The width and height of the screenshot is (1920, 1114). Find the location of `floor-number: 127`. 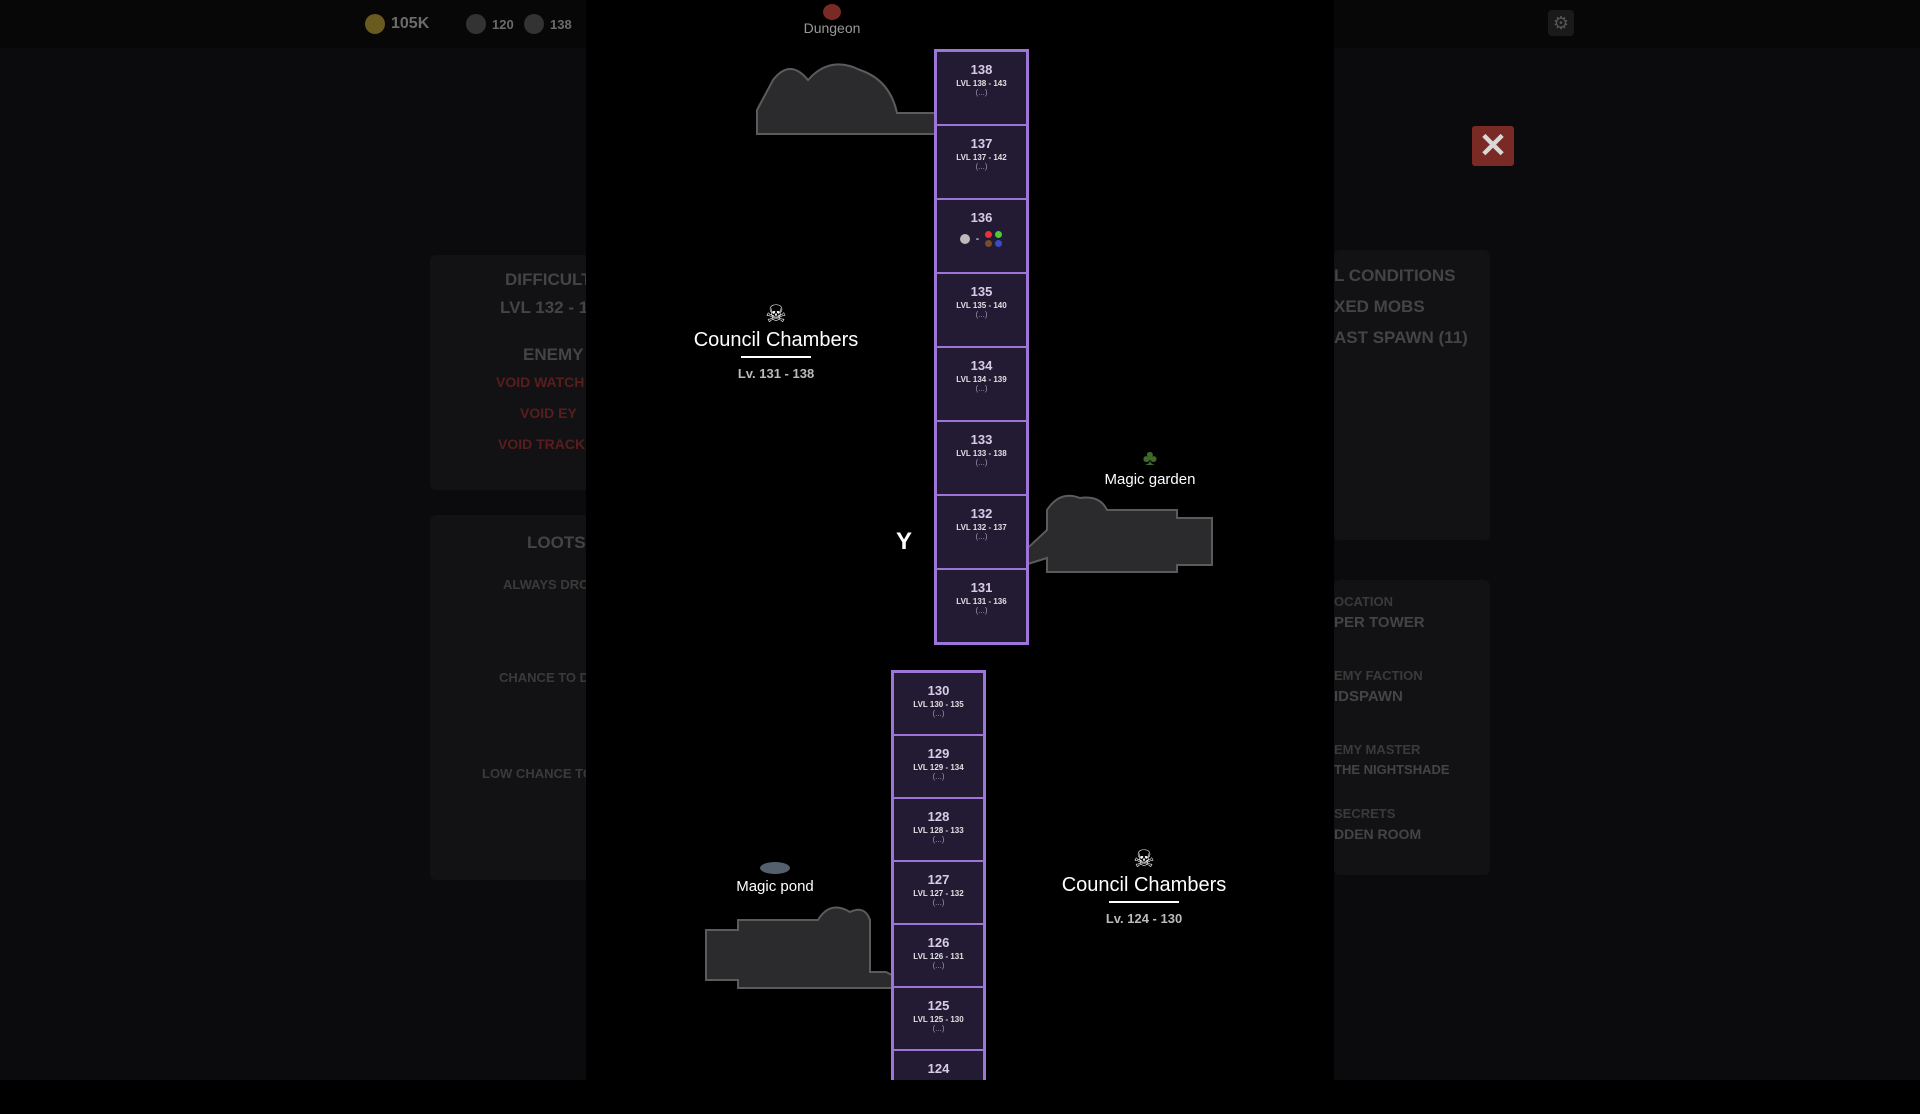

floor-number: 127 is located at coordinates (938, 879).